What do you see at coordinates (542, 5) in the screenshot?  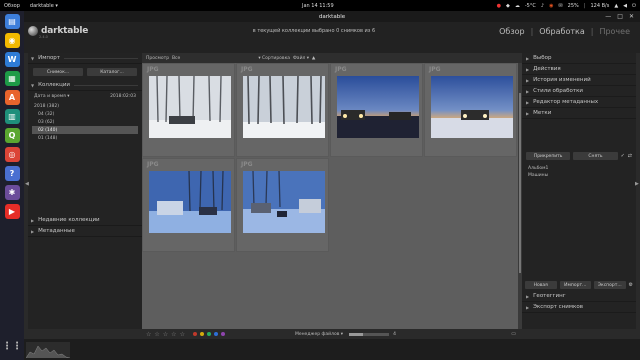 I see `bell-icon: ♪` at bounding box center [542, 5].